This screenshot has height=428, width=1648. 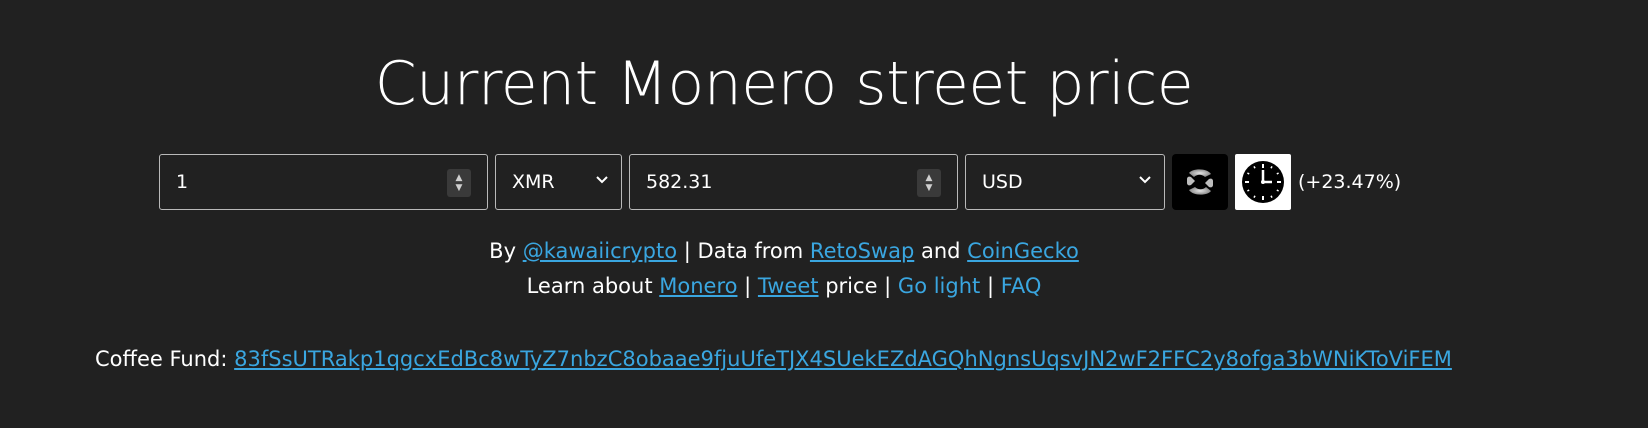 I want to click on retoswap-logo-icon, so click(x=1200, y=182).